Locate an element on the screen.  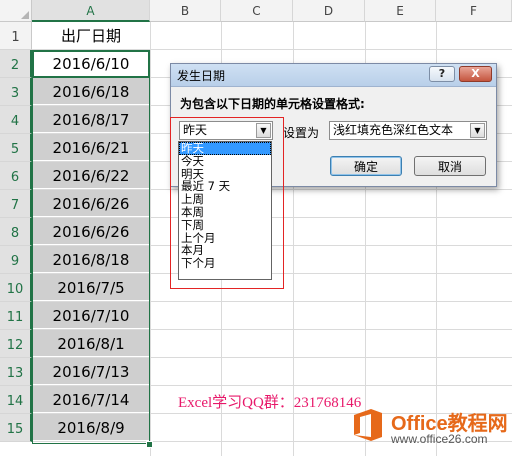
row-header-2: 2 is located at coordinates (16, 64).